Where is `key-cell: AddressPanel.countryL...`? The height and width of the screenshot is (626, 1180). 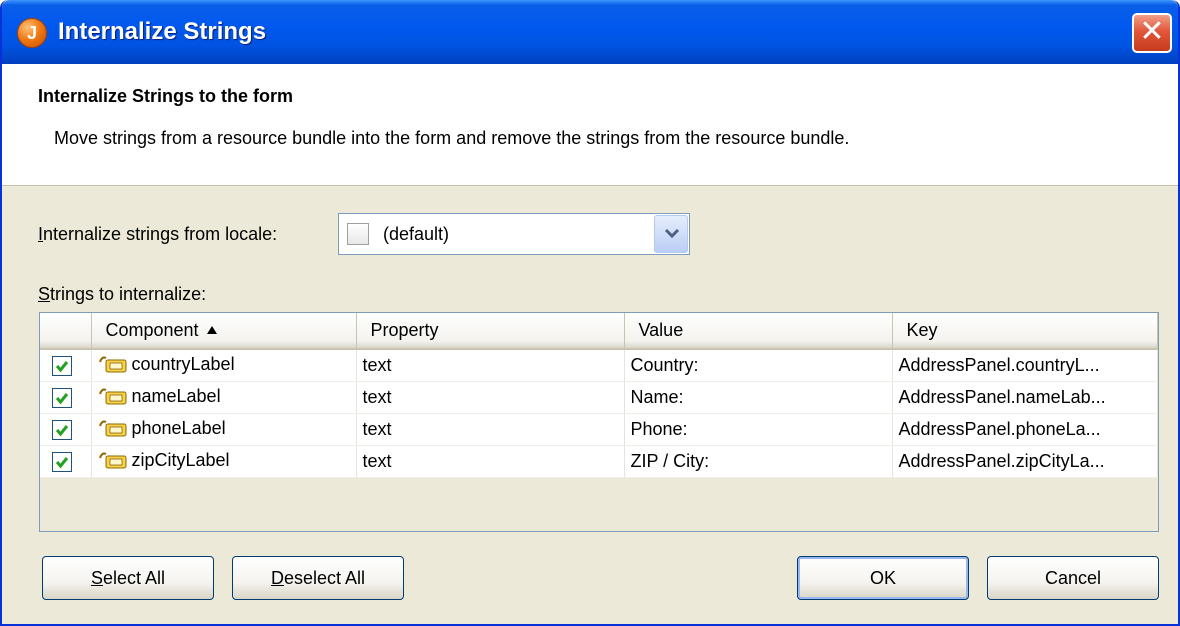 key-cell: AddressPanel.countryL... is located at coordinates (1025, 365).